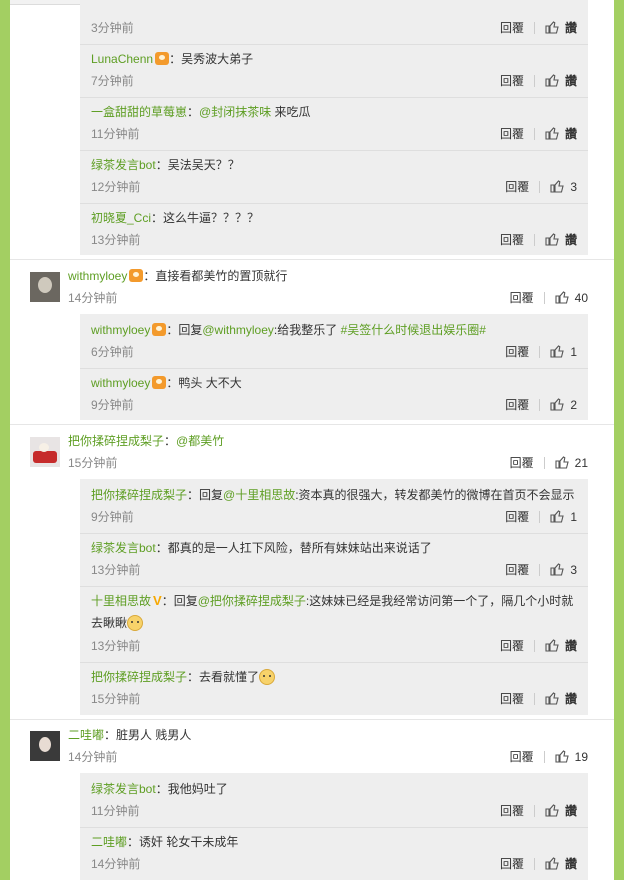 The image size is (624, 880). What do you see at coordinates (541, 517) in the screenshot?
I see `reply-actions: 回覆 1` at bounding box center [541, 517].